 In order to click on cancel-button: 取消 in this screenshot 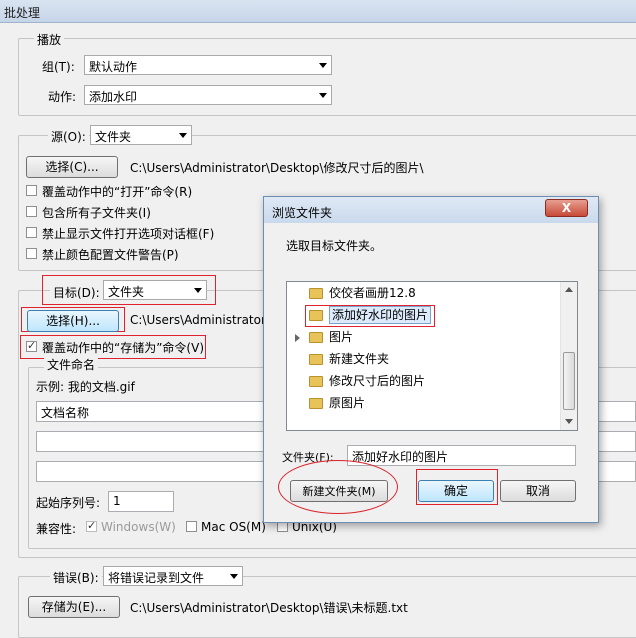, I will do `click(538, 491)`.